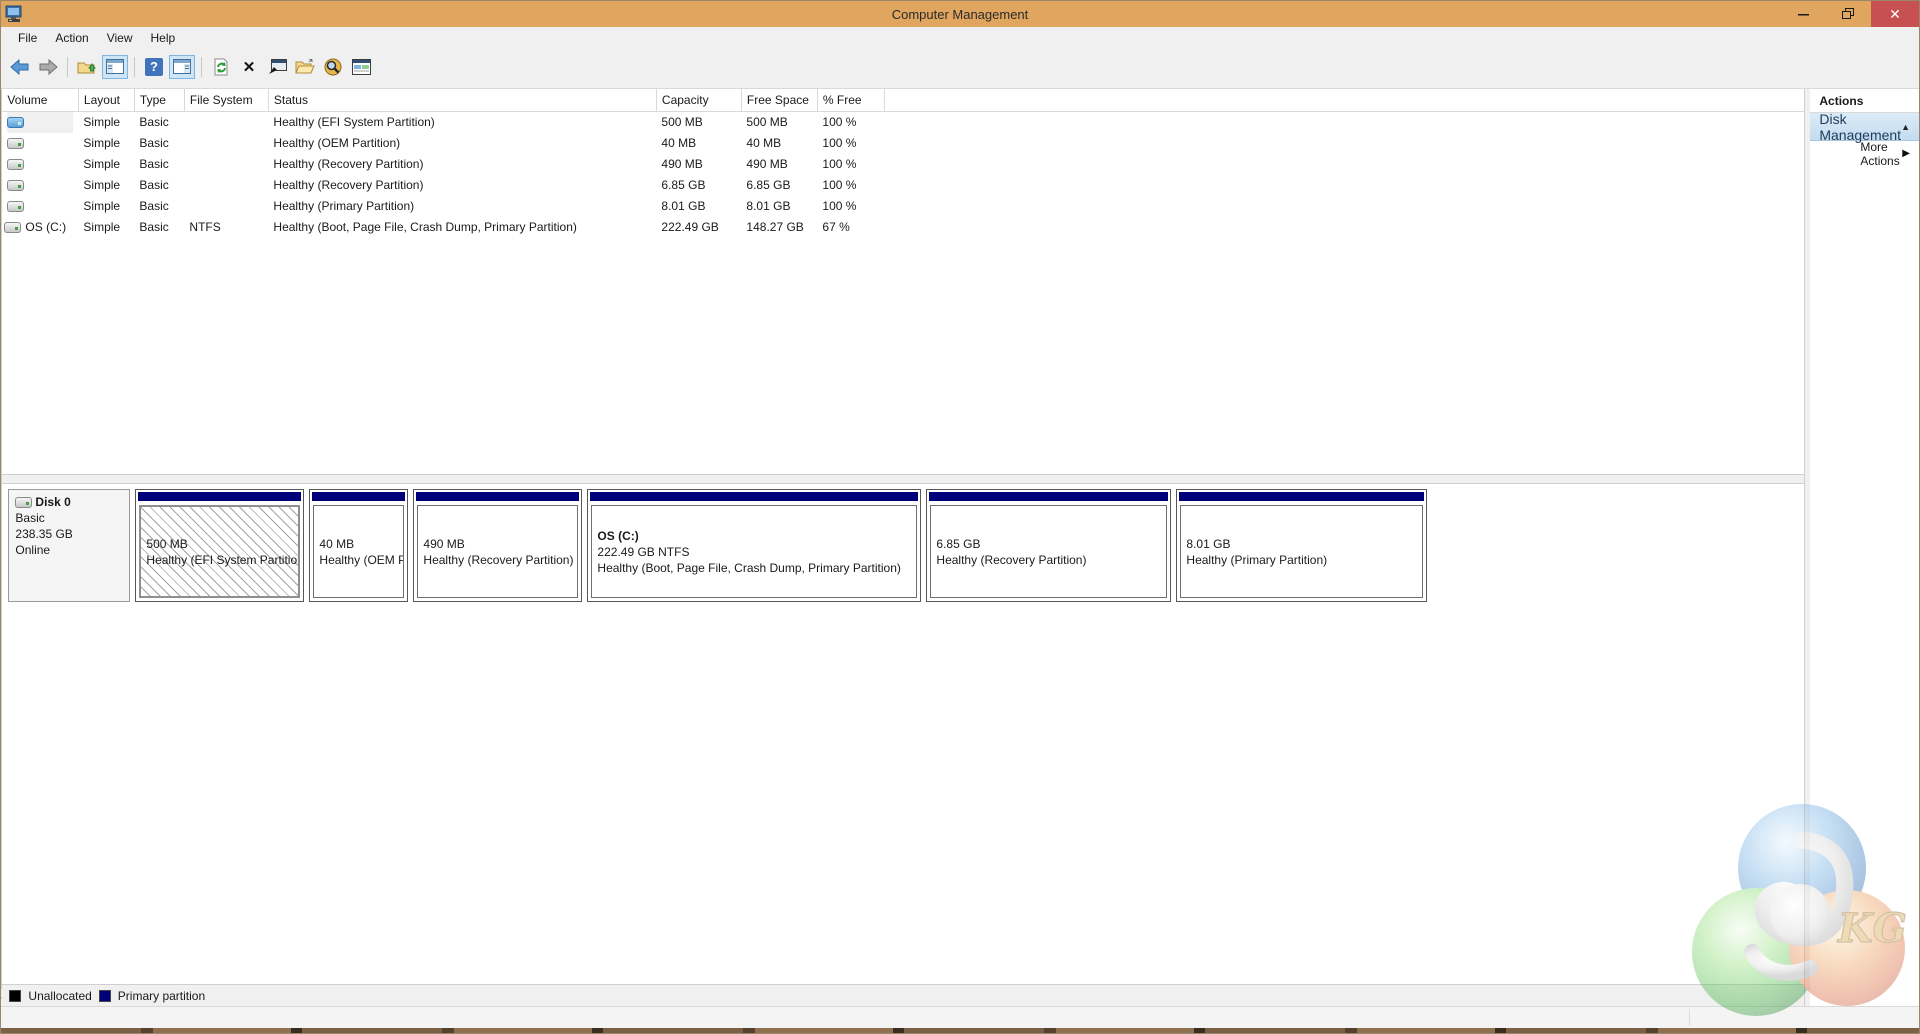  Describe the element at coordinates (851, 100) in the screenshot. I see `column-header-pct-free: % Free` at that location.